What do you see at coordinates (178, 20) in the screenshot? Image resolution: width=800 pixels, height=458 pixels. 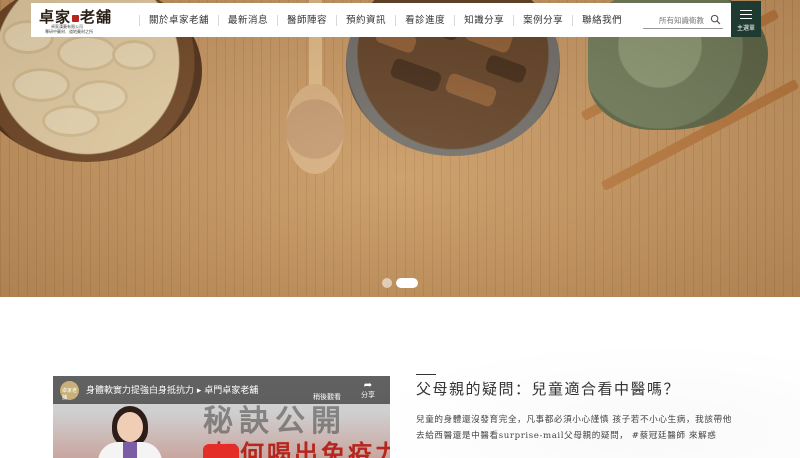 I see `nav-about: 關於卓家老舖` at bounding box center [178, 20].